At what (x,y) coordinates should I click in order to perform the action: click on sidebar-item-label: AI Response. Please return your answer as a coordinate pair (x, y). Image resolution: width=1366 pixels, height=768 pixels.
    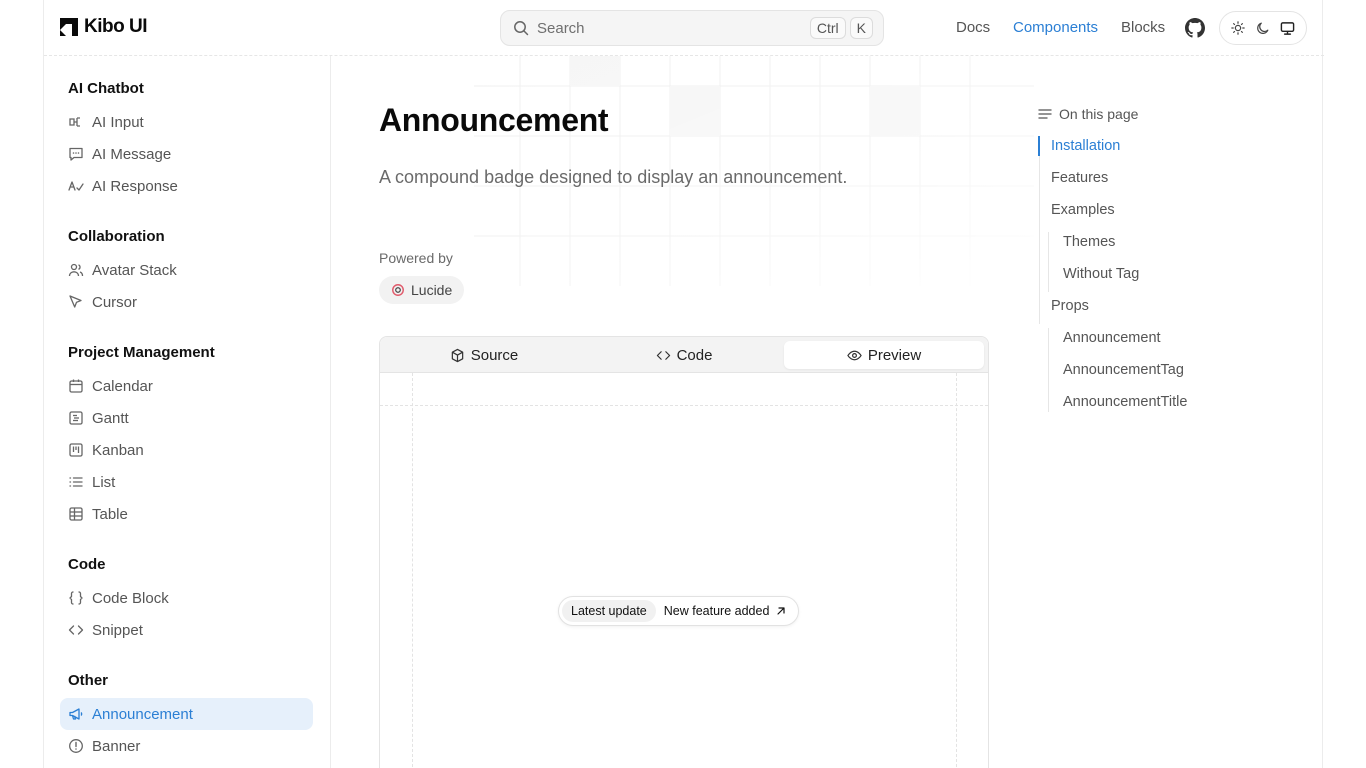
    Looking at the image, I should click on (135, 186).